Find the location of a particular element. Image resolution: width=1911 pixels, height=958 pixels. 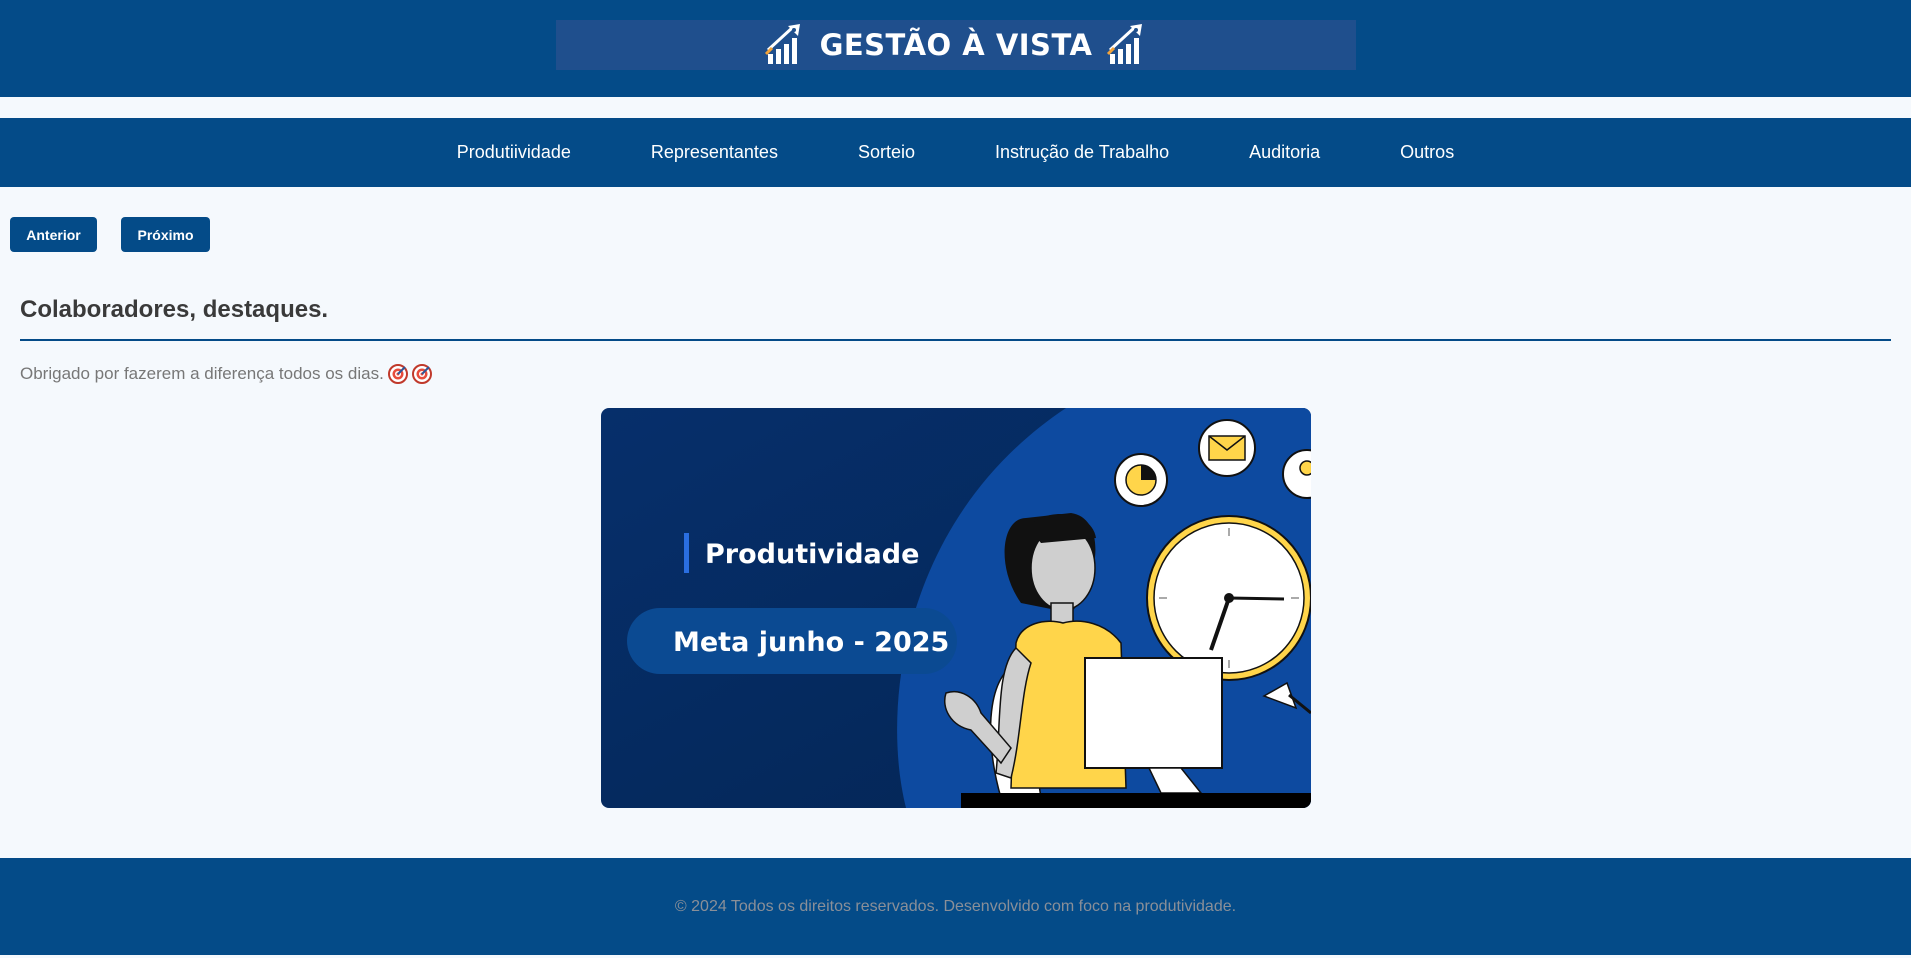

banner-heading: Produtividade is located at coordinates (812, 554).